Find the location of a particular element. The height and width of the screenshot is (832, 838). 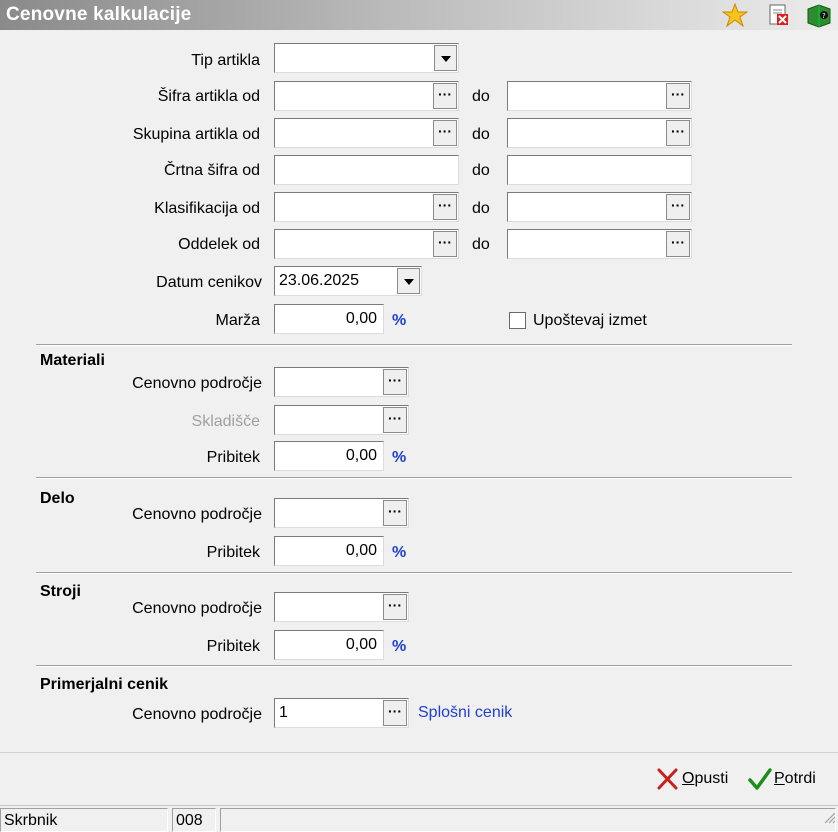

delo-pribitek-label: Pribitek is located at coordinates (233, 552).